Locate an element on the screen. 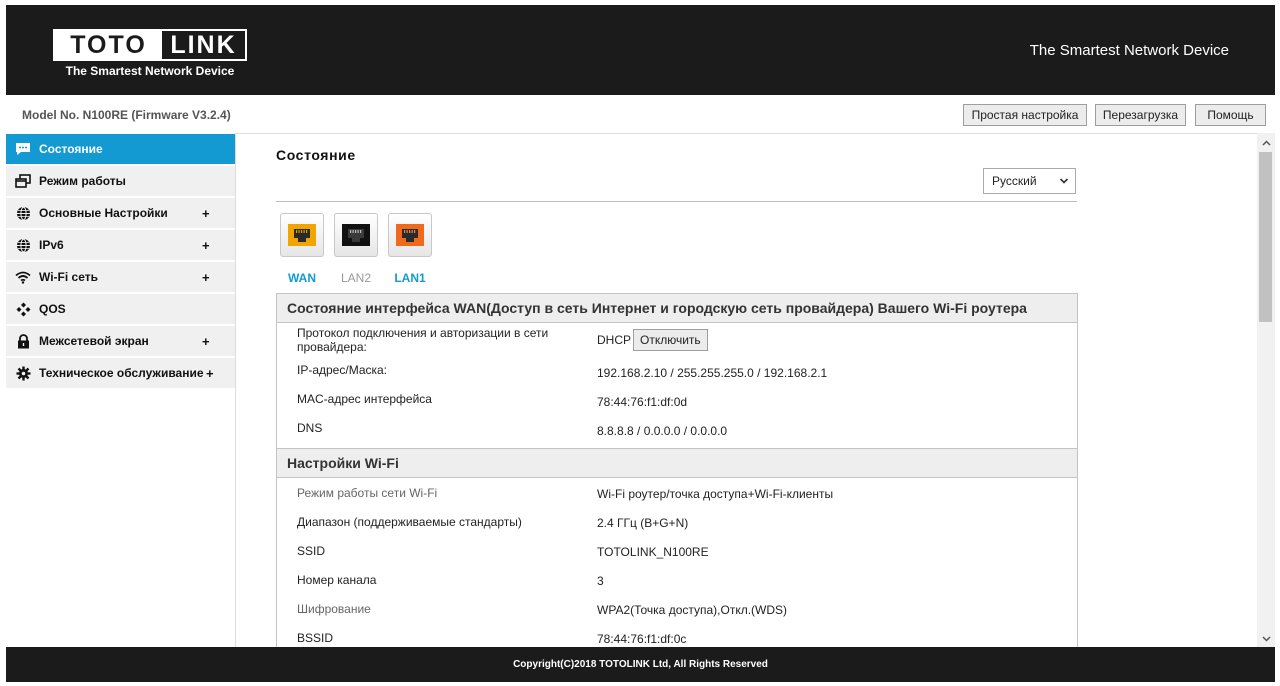 This screenshot has width=1280, height=686. page-title: Состояние is located at coordinates (316, 155).